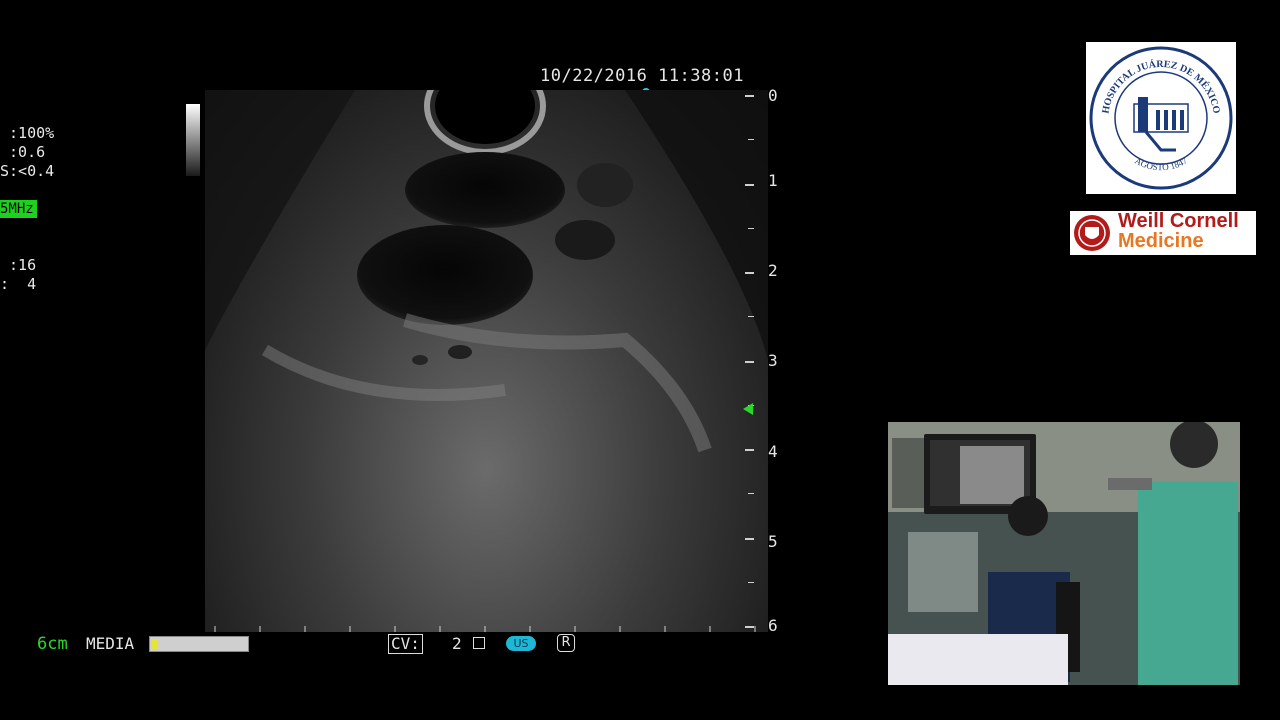  Describe the element at coordinates (18, 284) in the screenshot. I see `param-readout-6: : 4` at that location.